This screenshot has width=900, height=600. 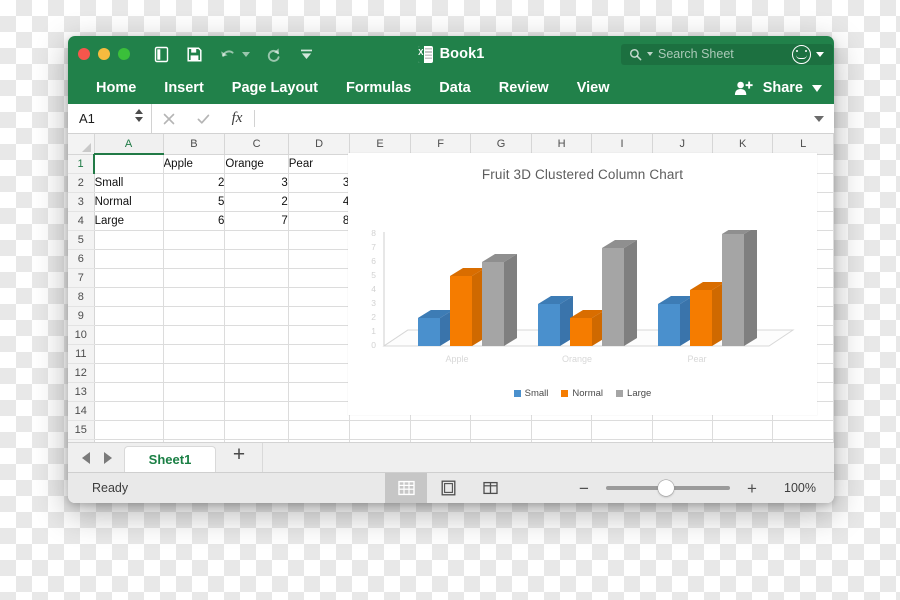 What do you see at coordinates (319, 411) in the screenshot?
I see `cell-d14` at bounding box center [319, 411].